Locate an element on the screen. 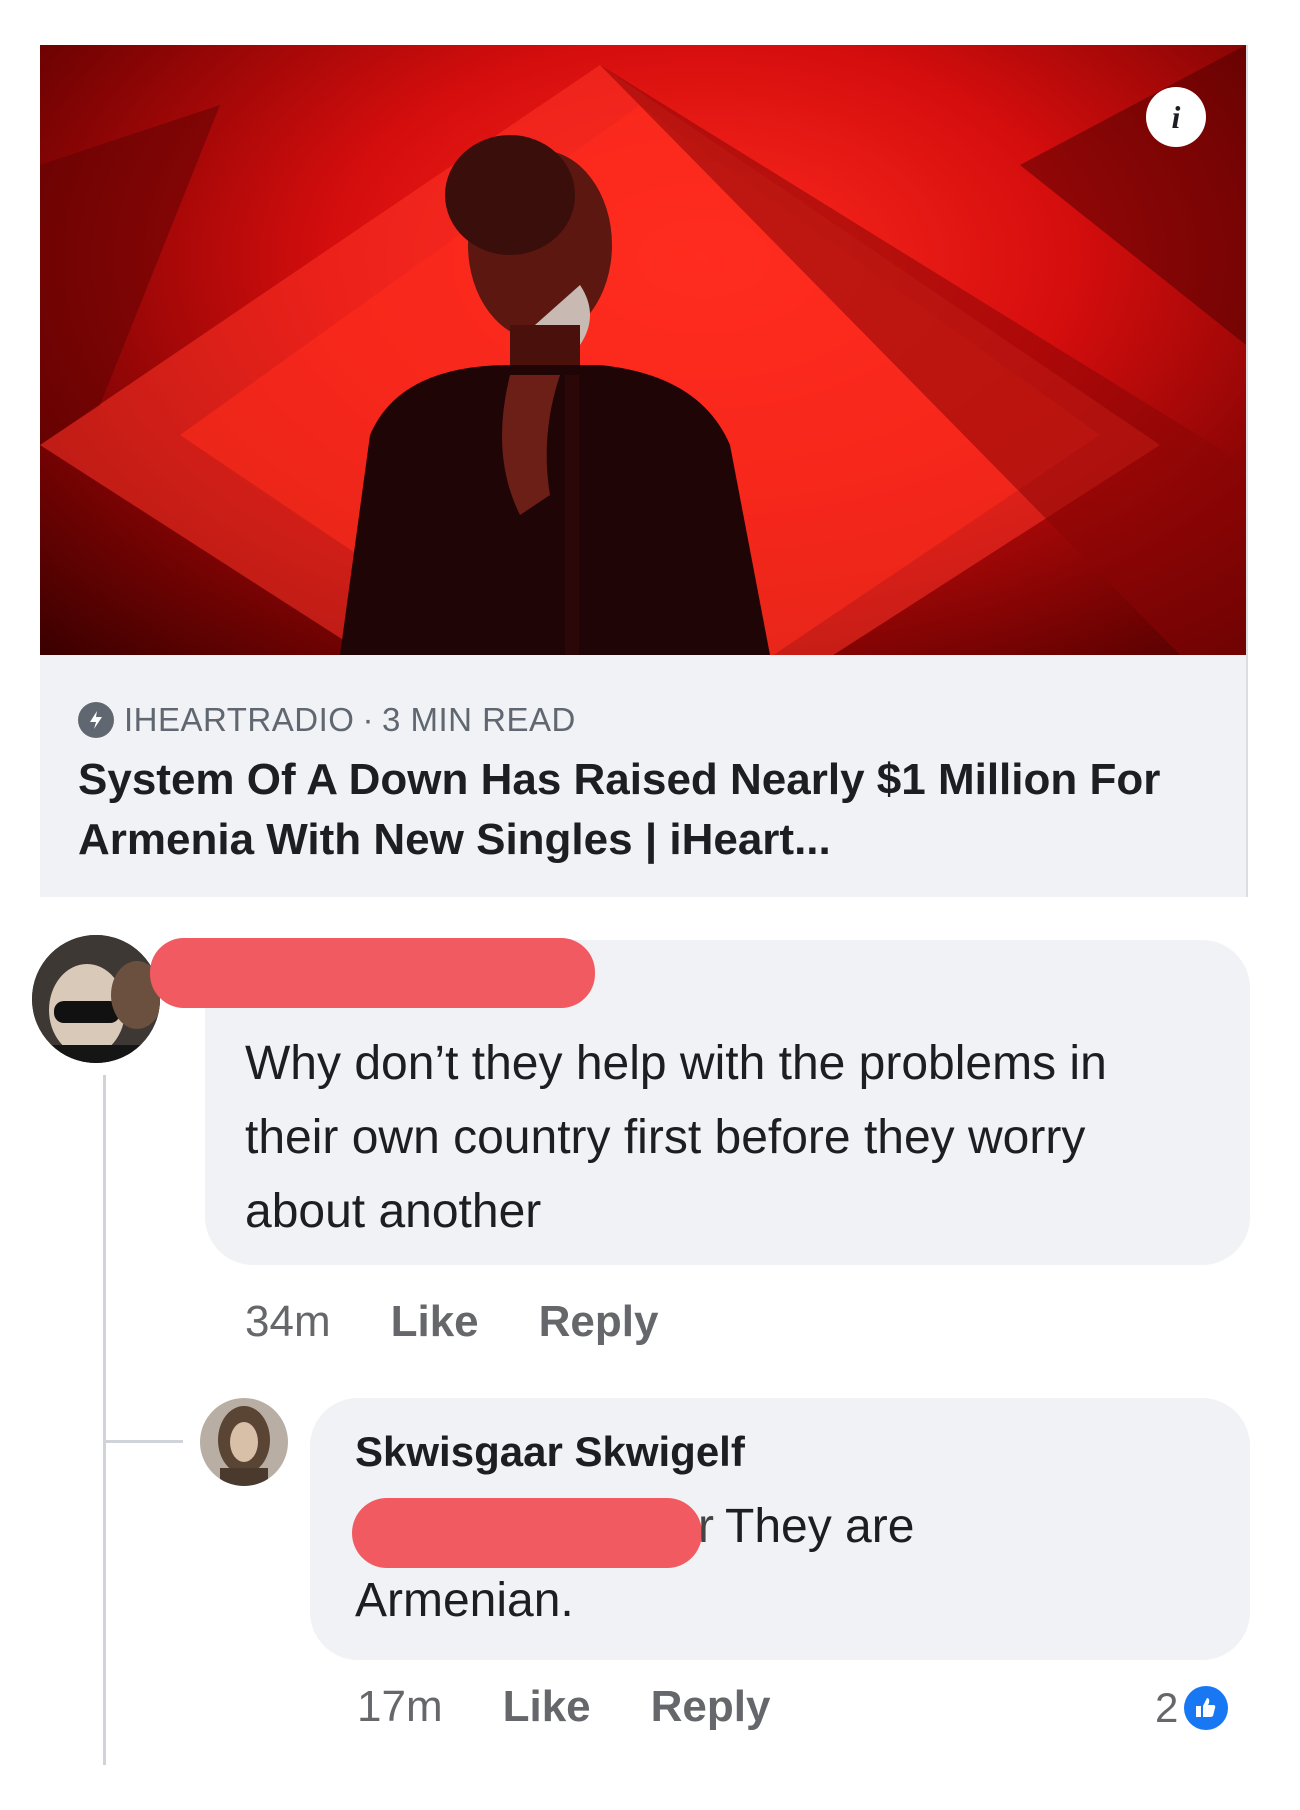 The height and width of the screenshot is (1810, 1300). read-time: 3 MIN READ is located at coordinates (478, 719).